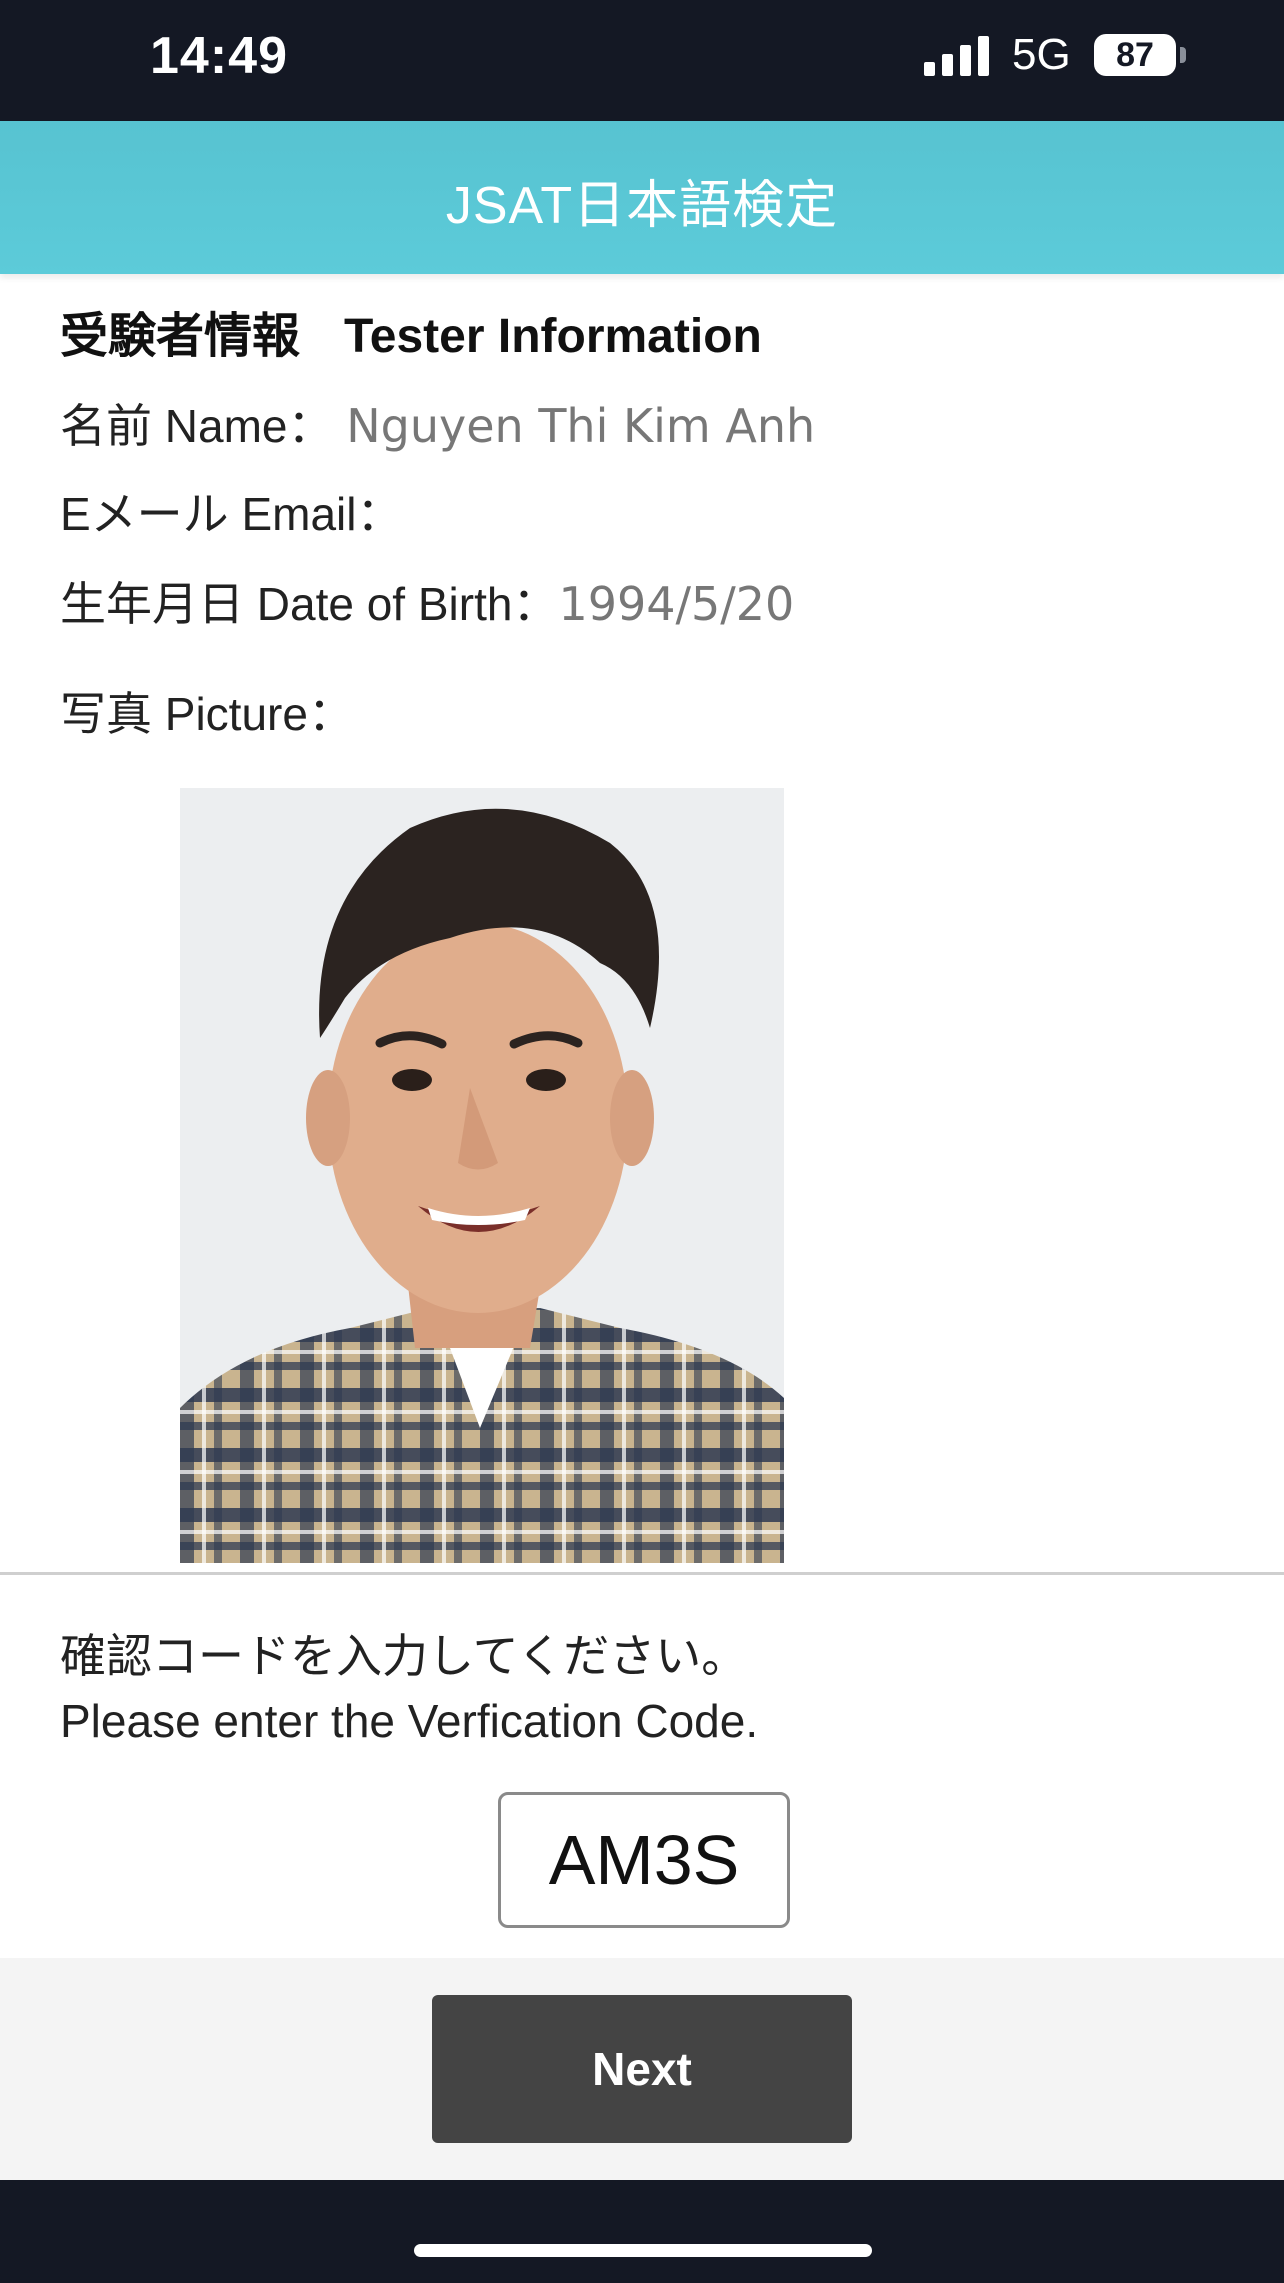 Image resolution: width=1284 pixels, height=2283 pixels. Describe the element at coordinates (207, 714) in the screenshot. I see `picture-label: 写真 Picture：` at that location.